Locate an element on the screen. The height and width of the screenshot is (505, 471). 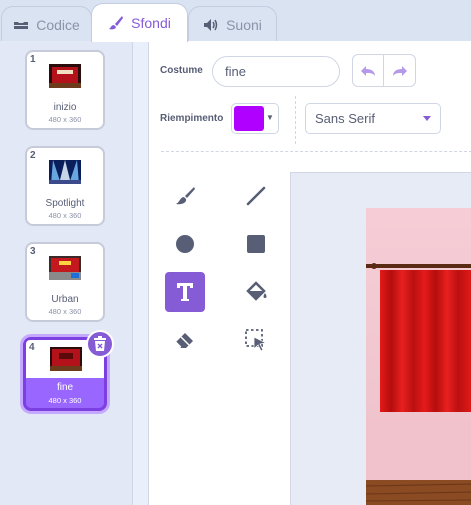
eraser-icon is located at coordinates (184, 340).